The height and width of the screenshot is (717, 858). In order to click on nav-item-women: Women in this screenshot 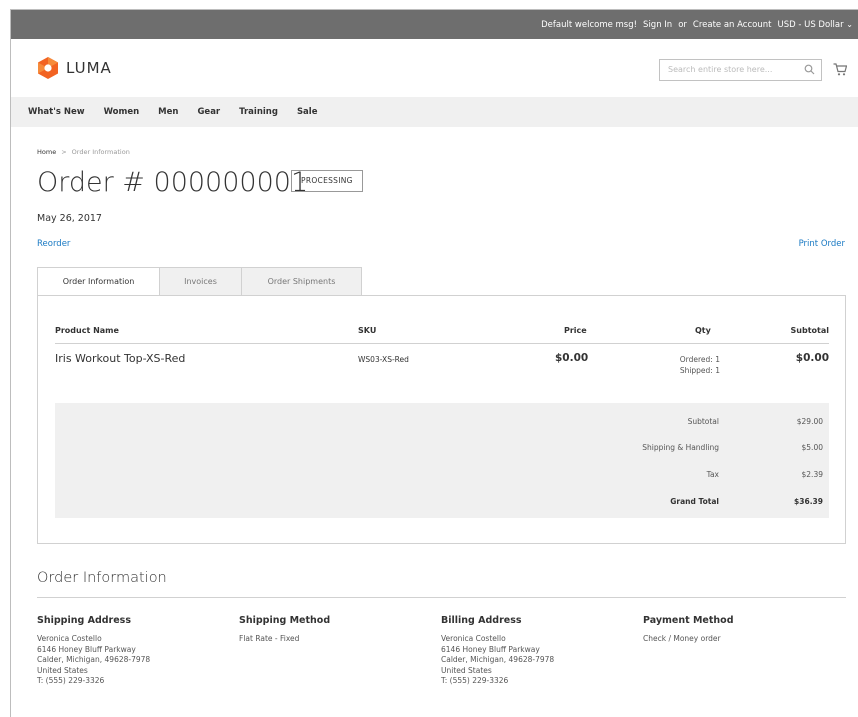, I will do `click(122, 112)`.